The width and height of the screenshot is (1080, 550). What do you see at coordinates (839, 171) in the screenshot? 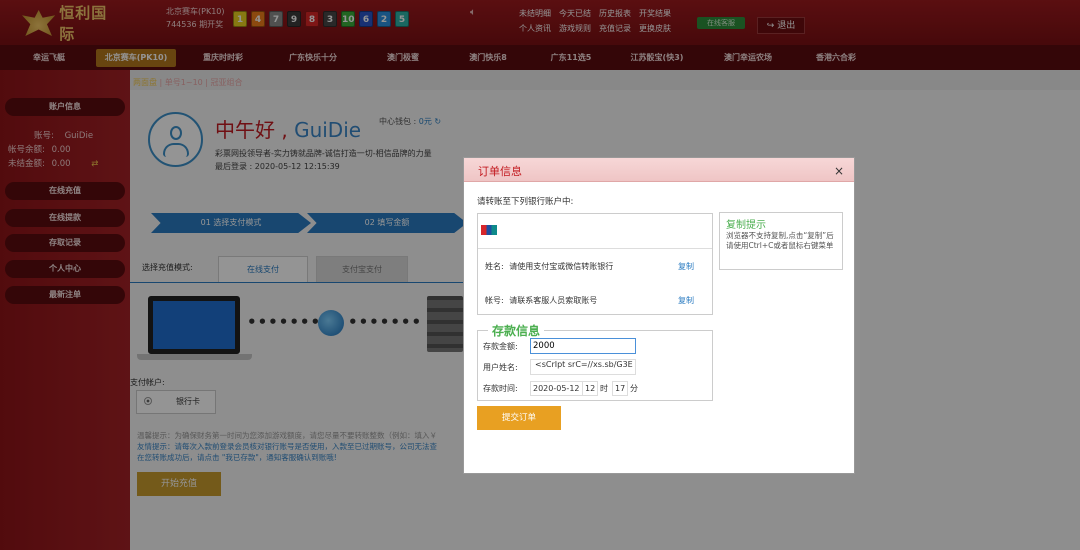
I see `close-icon: ×` at bounding box center [839, 171].